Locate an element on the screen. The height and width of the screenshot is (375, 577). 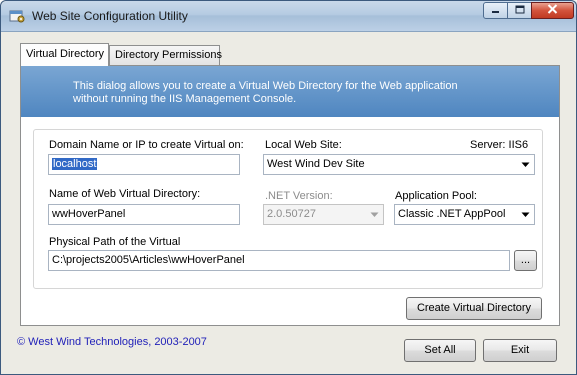
set-all-button: Set All is located at coordinates (440, 350).